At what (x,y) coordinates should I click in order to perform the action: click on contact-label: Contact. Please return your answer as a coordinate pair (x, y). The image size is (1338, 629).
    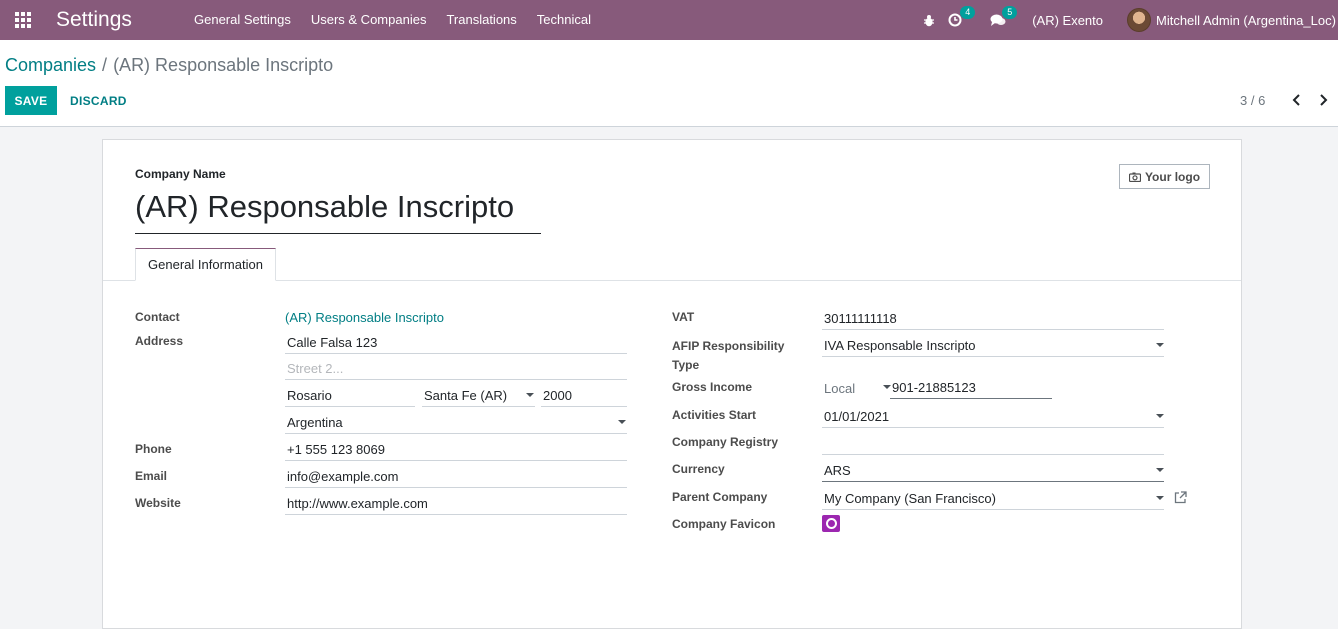
    Looking at the image, I should click on (157, 317).